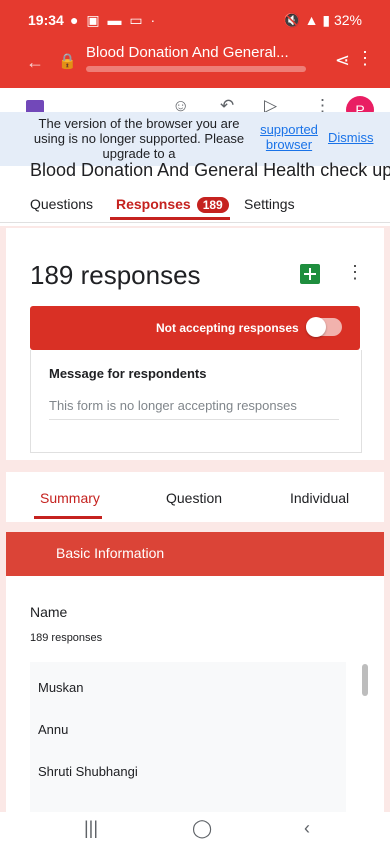  I want to click on answers-scrollbar, so click(365, 680).